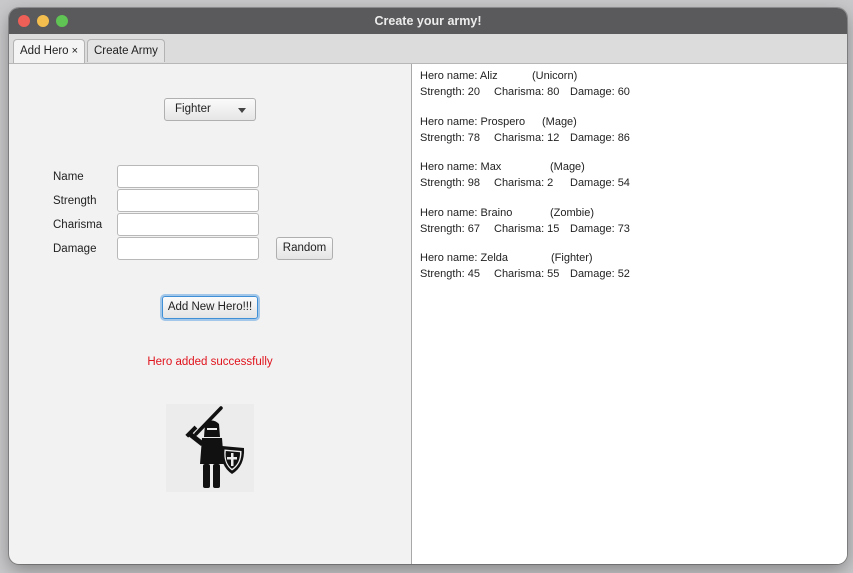 The width and height of the screenshot is (853, 573). Describe the element at coordinates (210, 307) in the screenshot. I see `add-new-hero-button: Add New Hero!!!` at that location.